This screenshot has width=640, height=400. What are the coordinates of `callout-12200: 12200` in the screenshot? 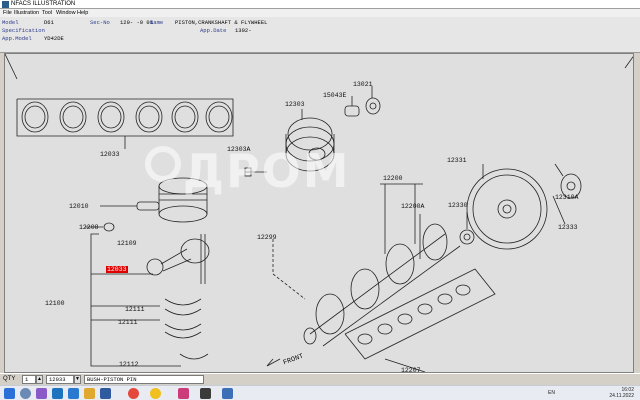 It's located at (393, 178).